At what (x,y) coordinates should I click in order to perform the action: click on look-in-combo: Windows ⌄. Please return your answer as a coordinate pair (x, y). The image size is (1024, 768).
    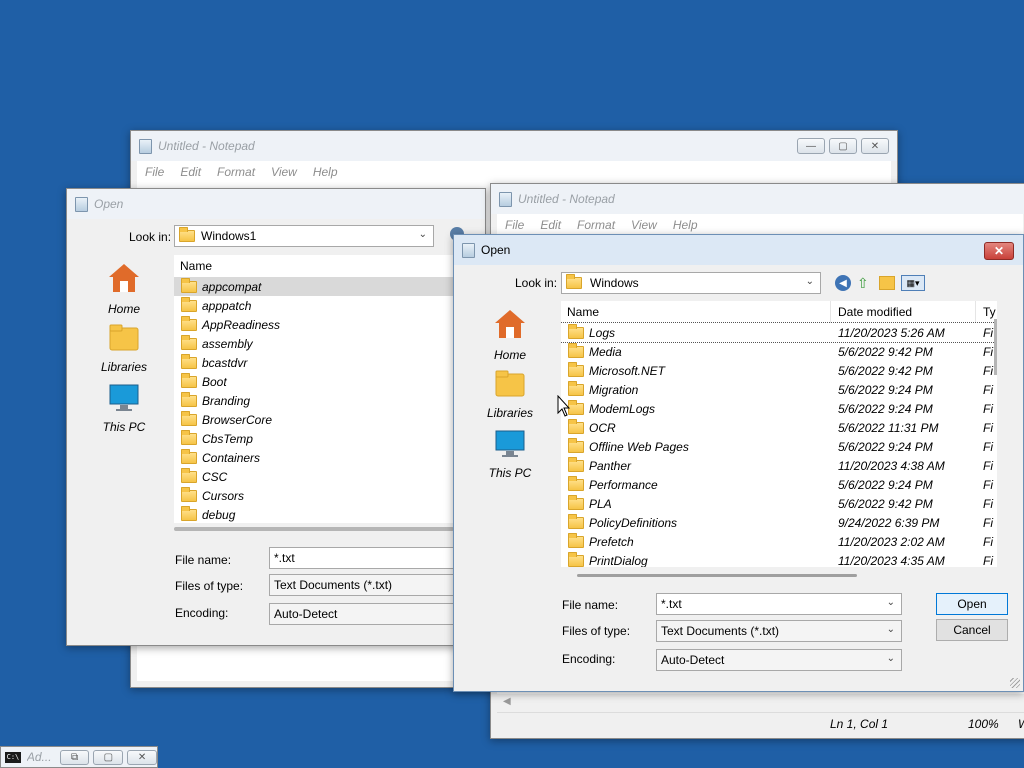
    Looking at the image, I should click on (691, 283).